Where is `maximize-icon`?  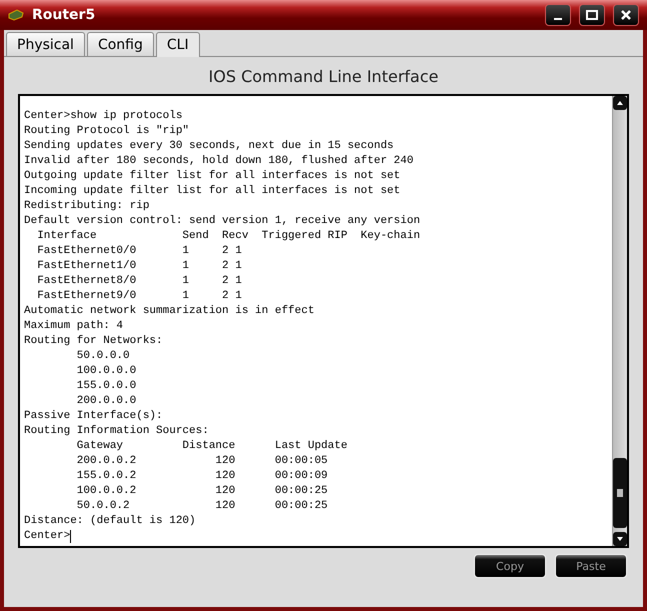 maximize-icon is located at coordinates (592, 15).